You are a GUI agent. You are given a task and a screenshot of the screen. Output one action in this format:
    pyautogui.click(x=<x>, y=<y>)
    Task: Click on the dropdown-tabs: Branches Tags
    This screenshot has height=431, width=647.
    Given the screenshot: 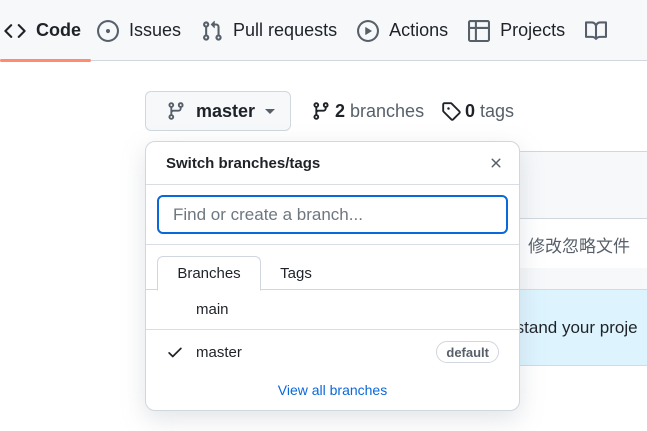 What is the action you would take?
    pyautogui.click(x=332, y=273)
    